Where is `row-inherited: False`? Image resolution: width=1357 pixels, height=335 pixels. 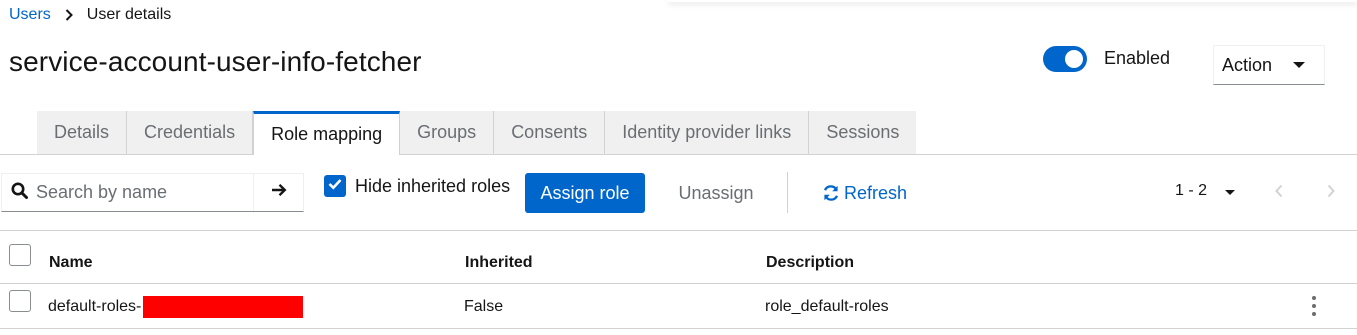 row-inherited: False is located at coordinates (484, 306).